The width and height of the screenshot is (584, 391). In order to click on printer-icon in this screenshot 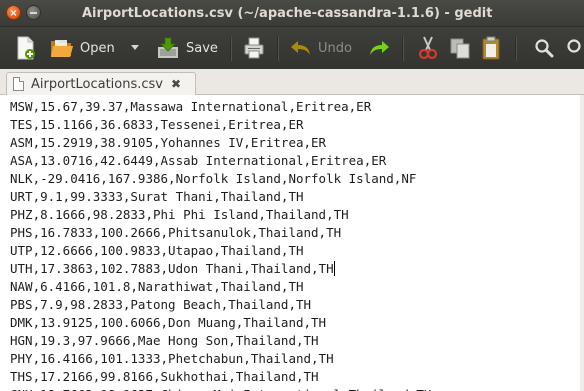, I will do `click(254, 48)`.